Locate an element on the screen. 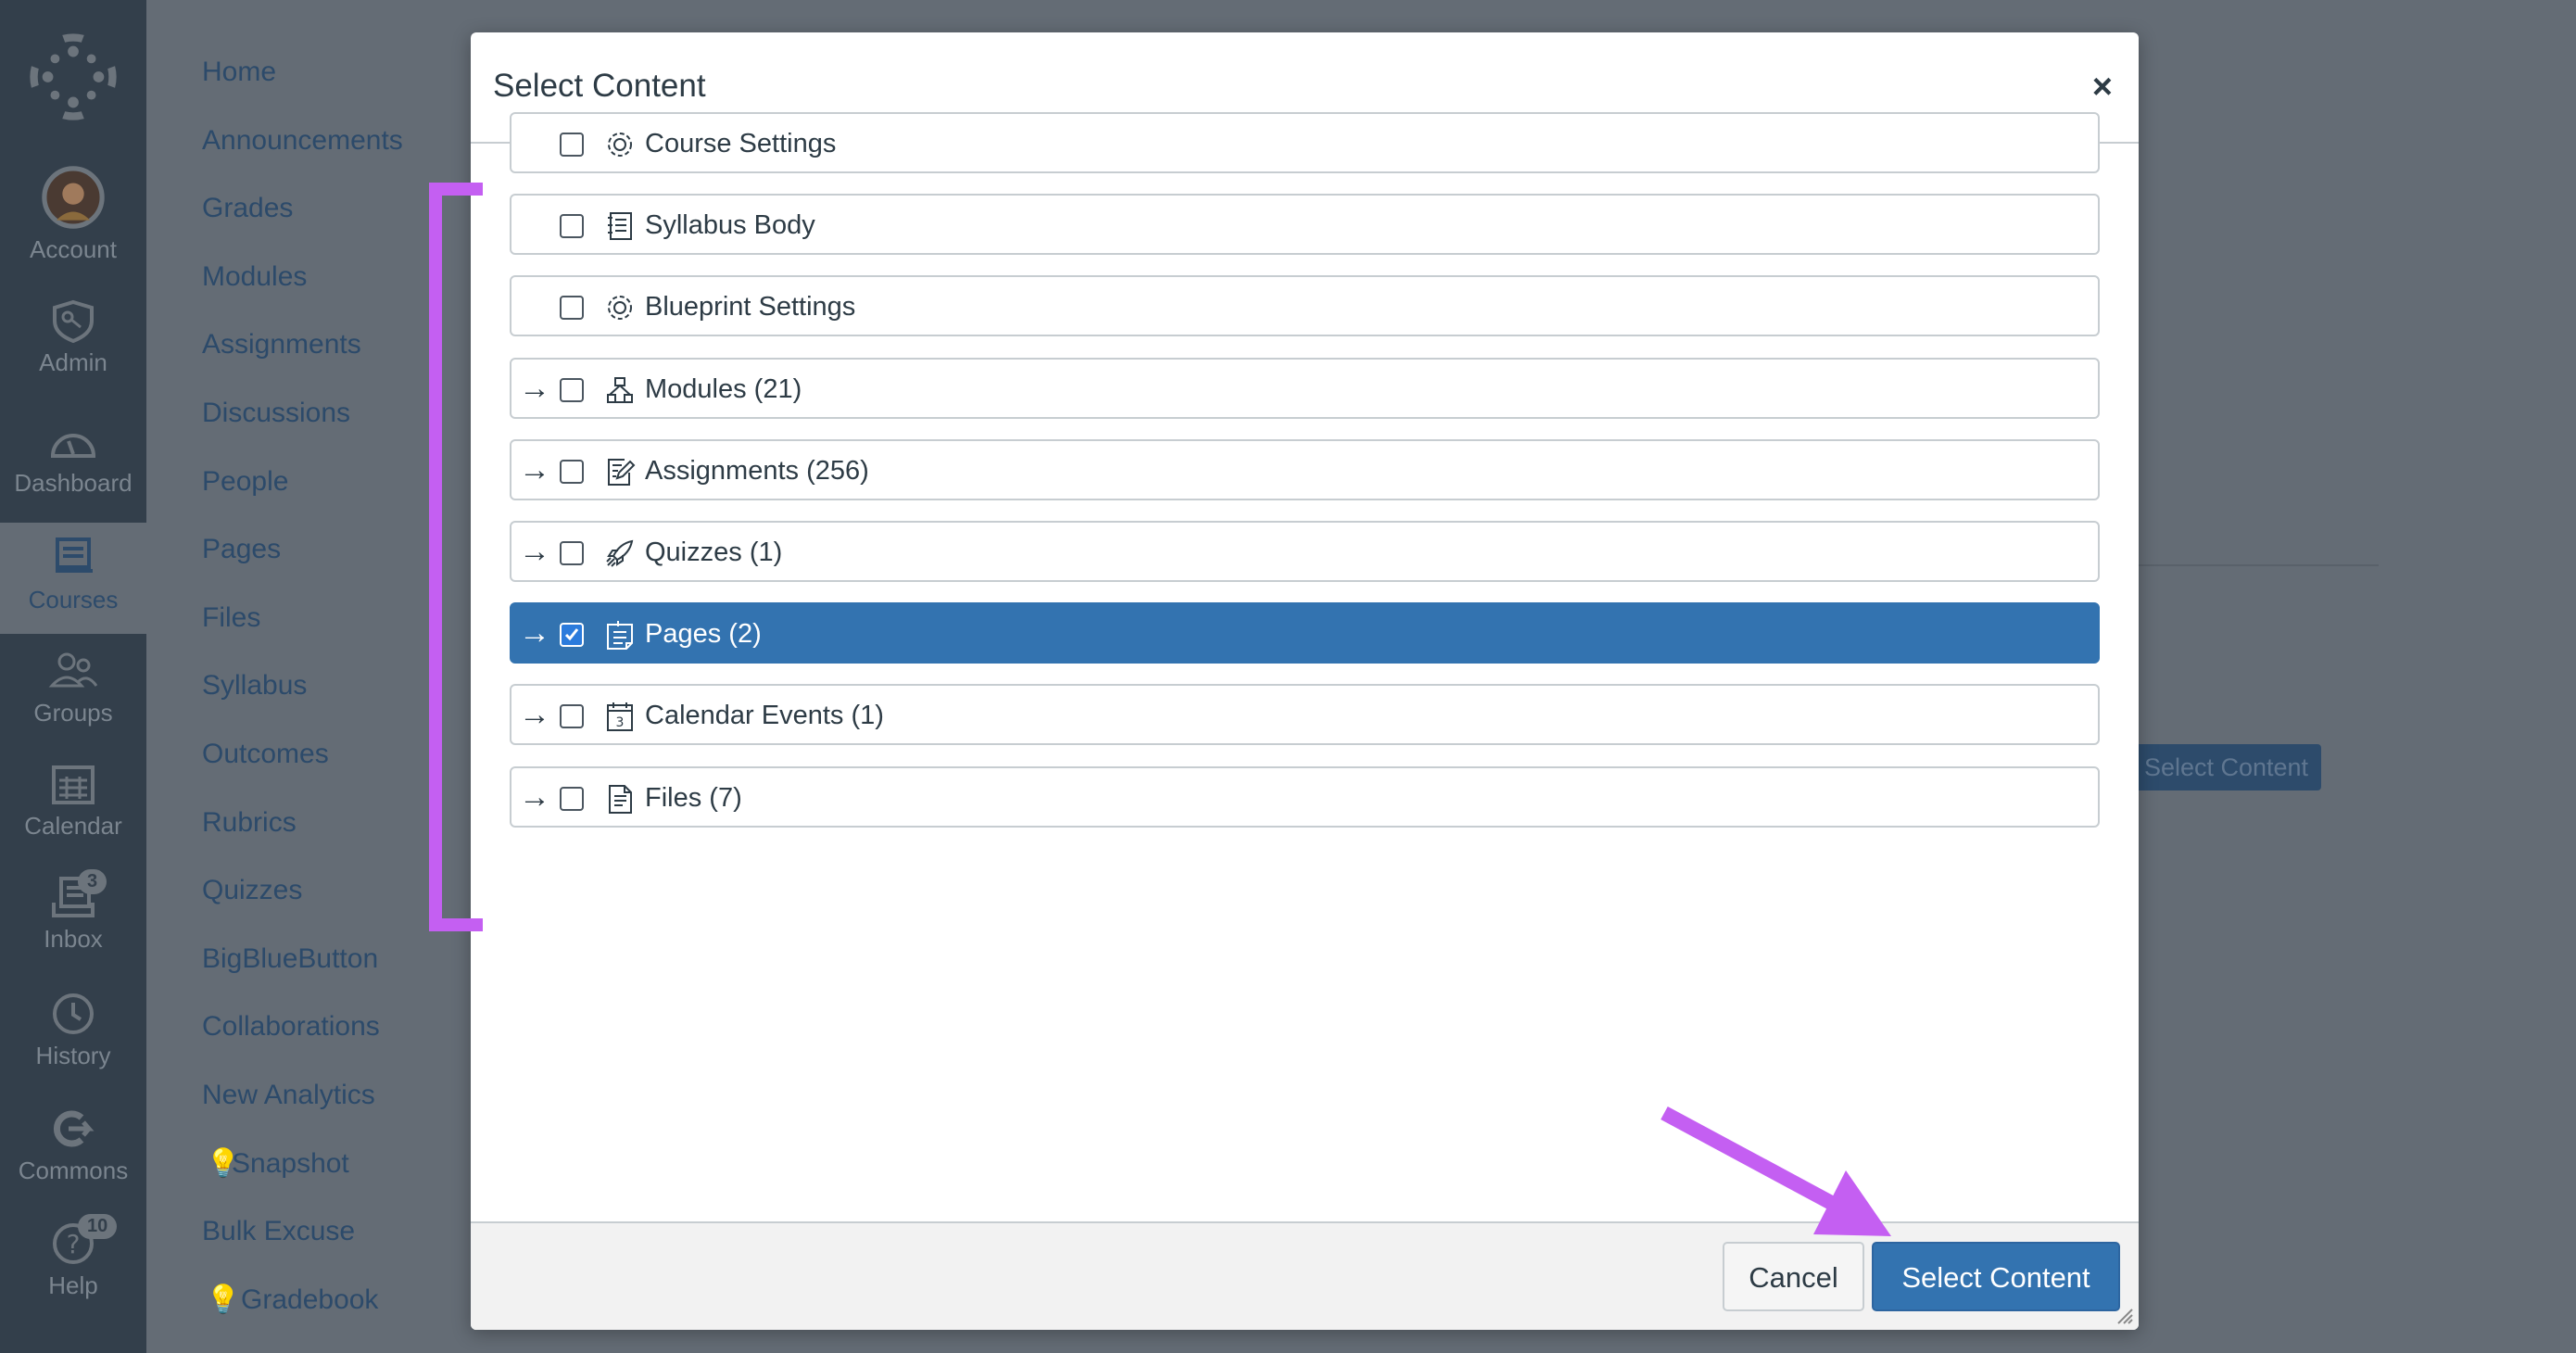  nav-groups: Groups is located at coordinates (73, 688).